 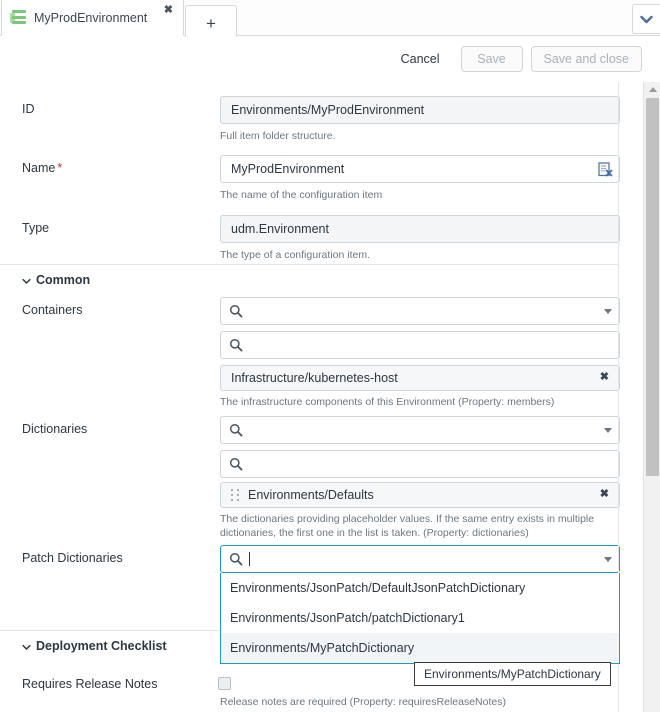 I want to click on section-common: Common, so click(x=309, y=278).